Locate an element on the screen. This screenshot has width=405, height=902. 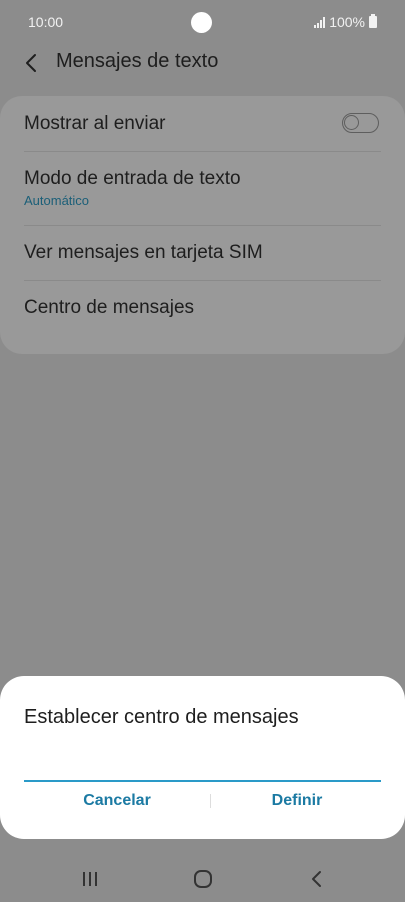
recent-apps-button is located at coordinates (90, 879).